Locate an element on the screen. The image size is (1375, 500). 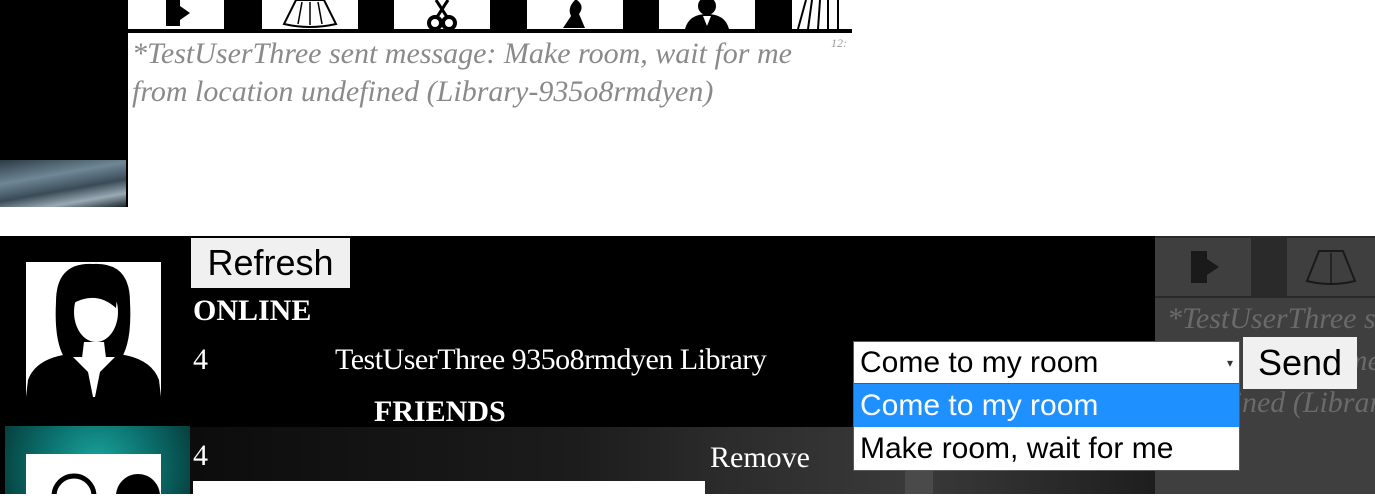
figure-icon is located at coordinates (575, 14).